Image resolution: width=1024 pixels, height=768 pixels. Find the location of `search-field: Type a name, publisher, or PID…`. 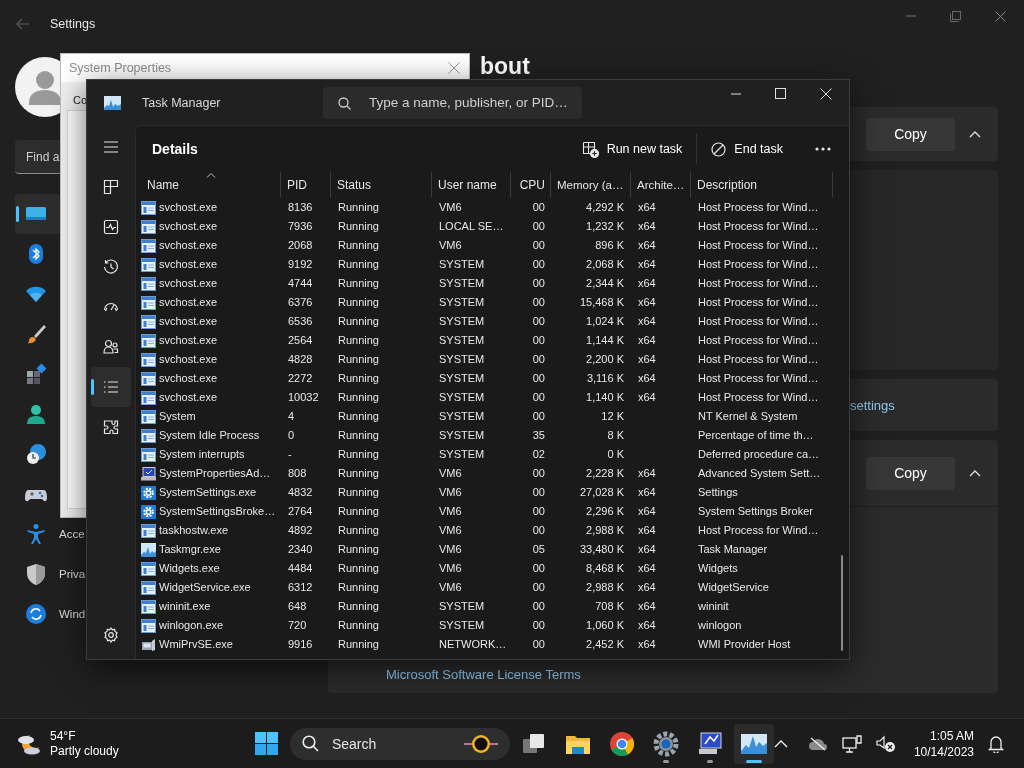

search-field: Type a name, publisher, or PID… is located at coordinates (452, 102).